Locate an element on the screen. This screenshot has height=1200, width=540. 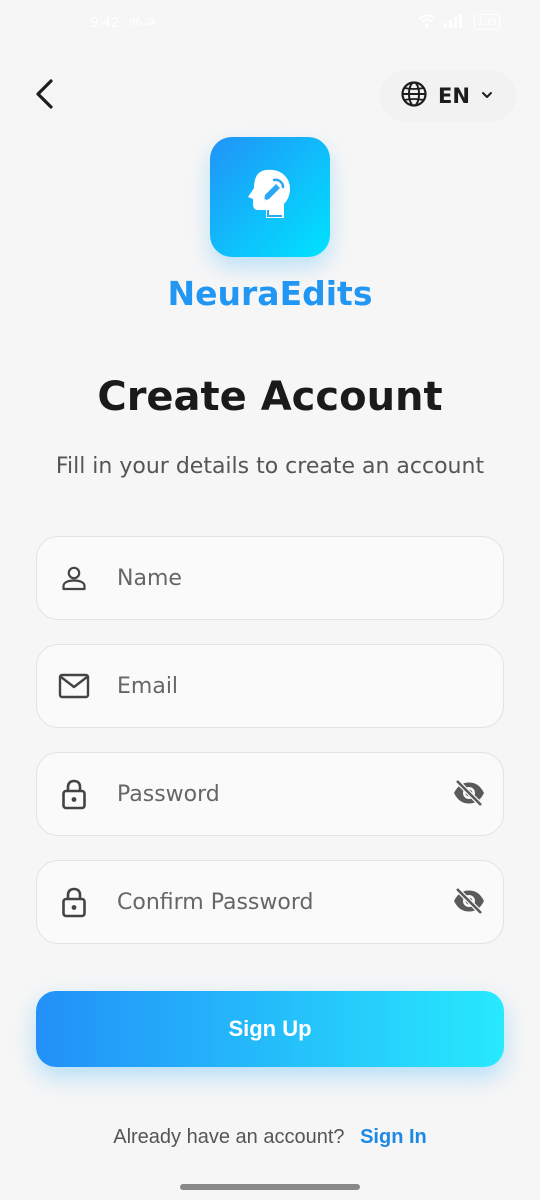
chevron-left-icon is located at coordinates (44, 96).